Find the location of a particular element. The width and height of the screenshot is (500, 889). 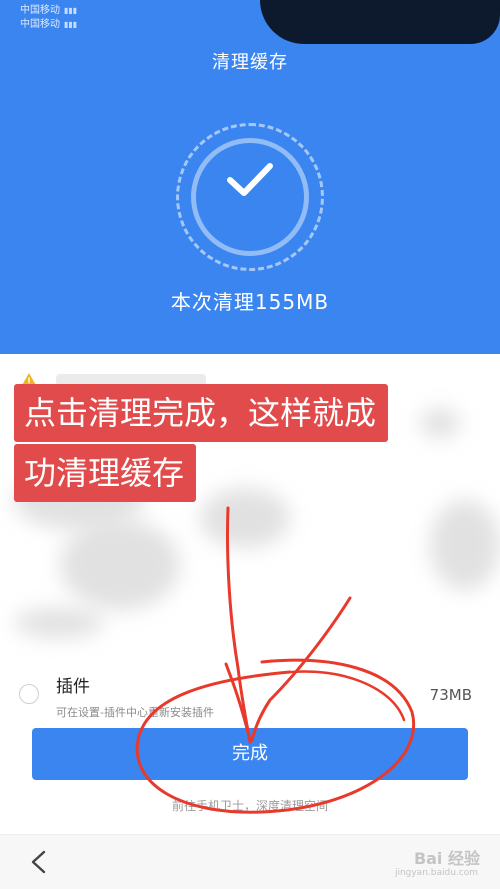

tutorial-annotation: 点击清理完成，这样就成 功清理缓存 is located at coordinates (245, 448).